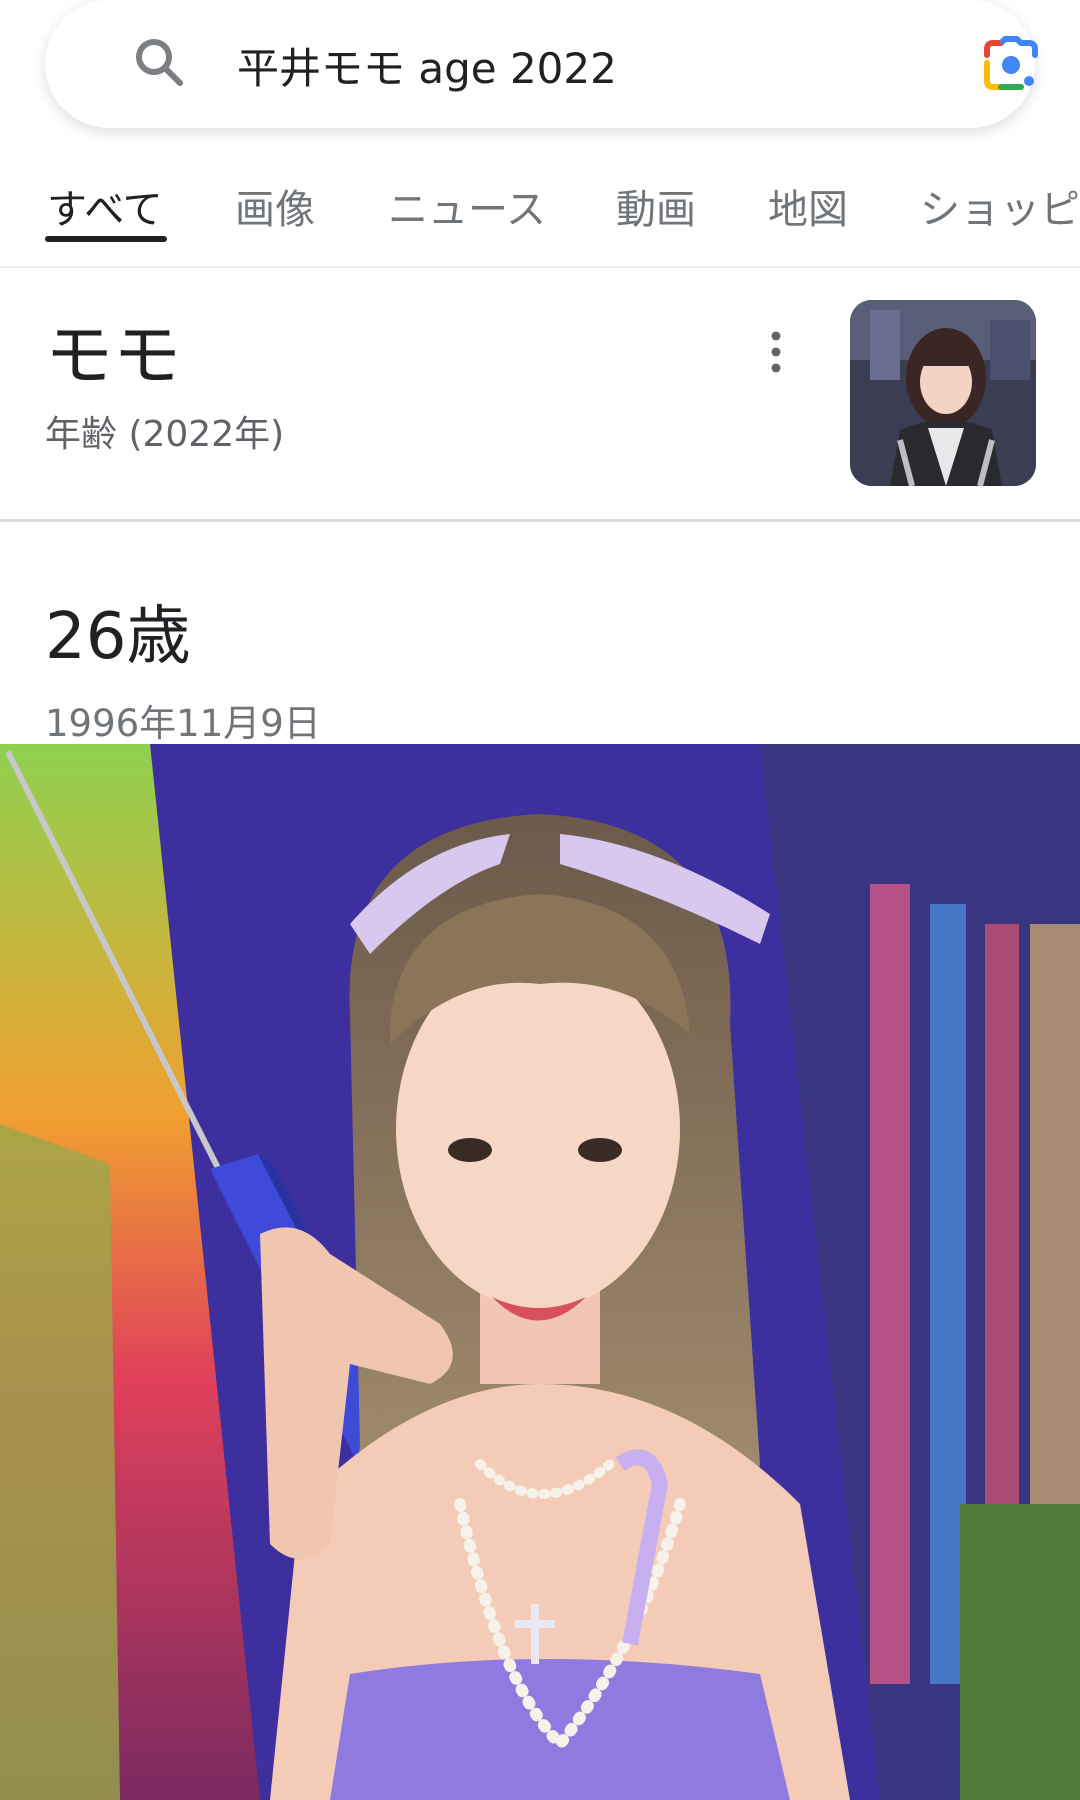 The height and width of the screenshot is (1800, 1080). What do you see at coordinates (105, 206) in the screenshot?
I see `tab-all: すべて` at bounding box center [105, 206].